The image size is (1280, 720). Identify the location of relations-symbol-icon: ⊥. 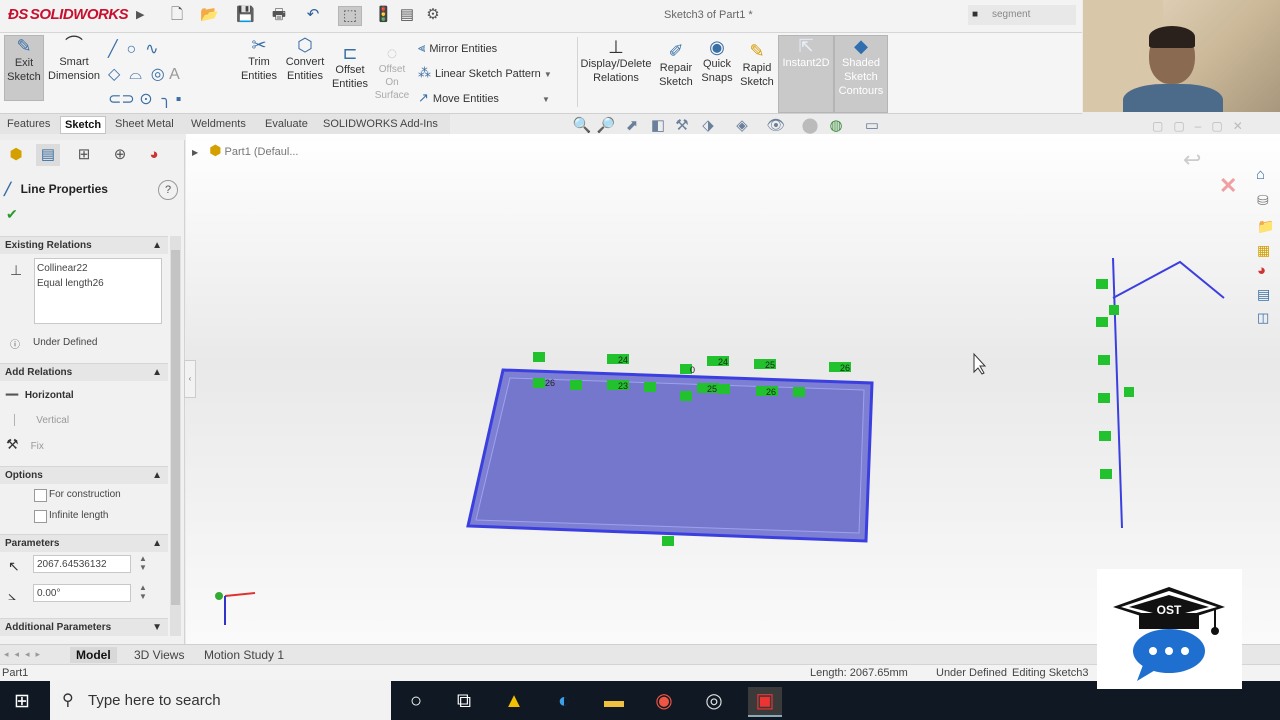
(16, 270).